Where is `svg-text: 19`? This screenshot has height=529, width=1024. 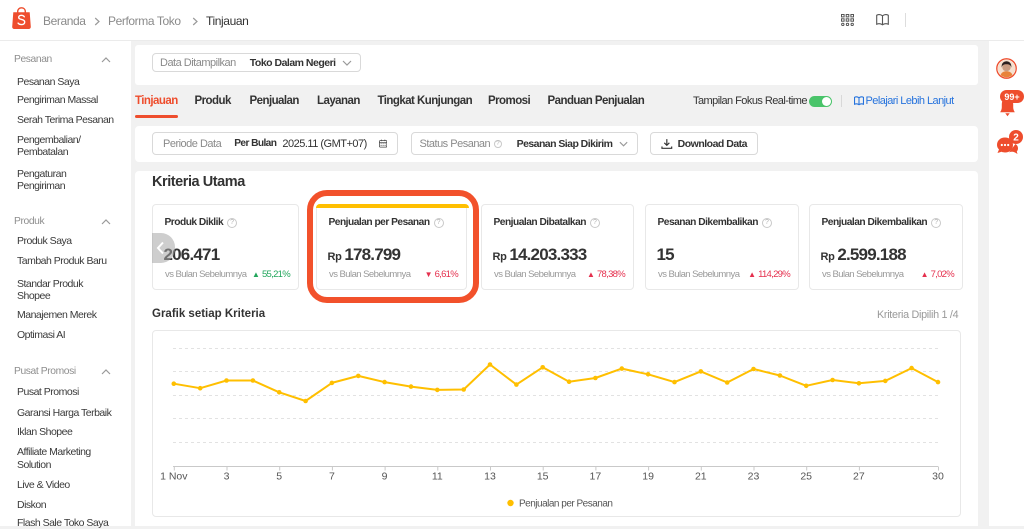
svg-text: 19 is located at coordinates (648, 477).